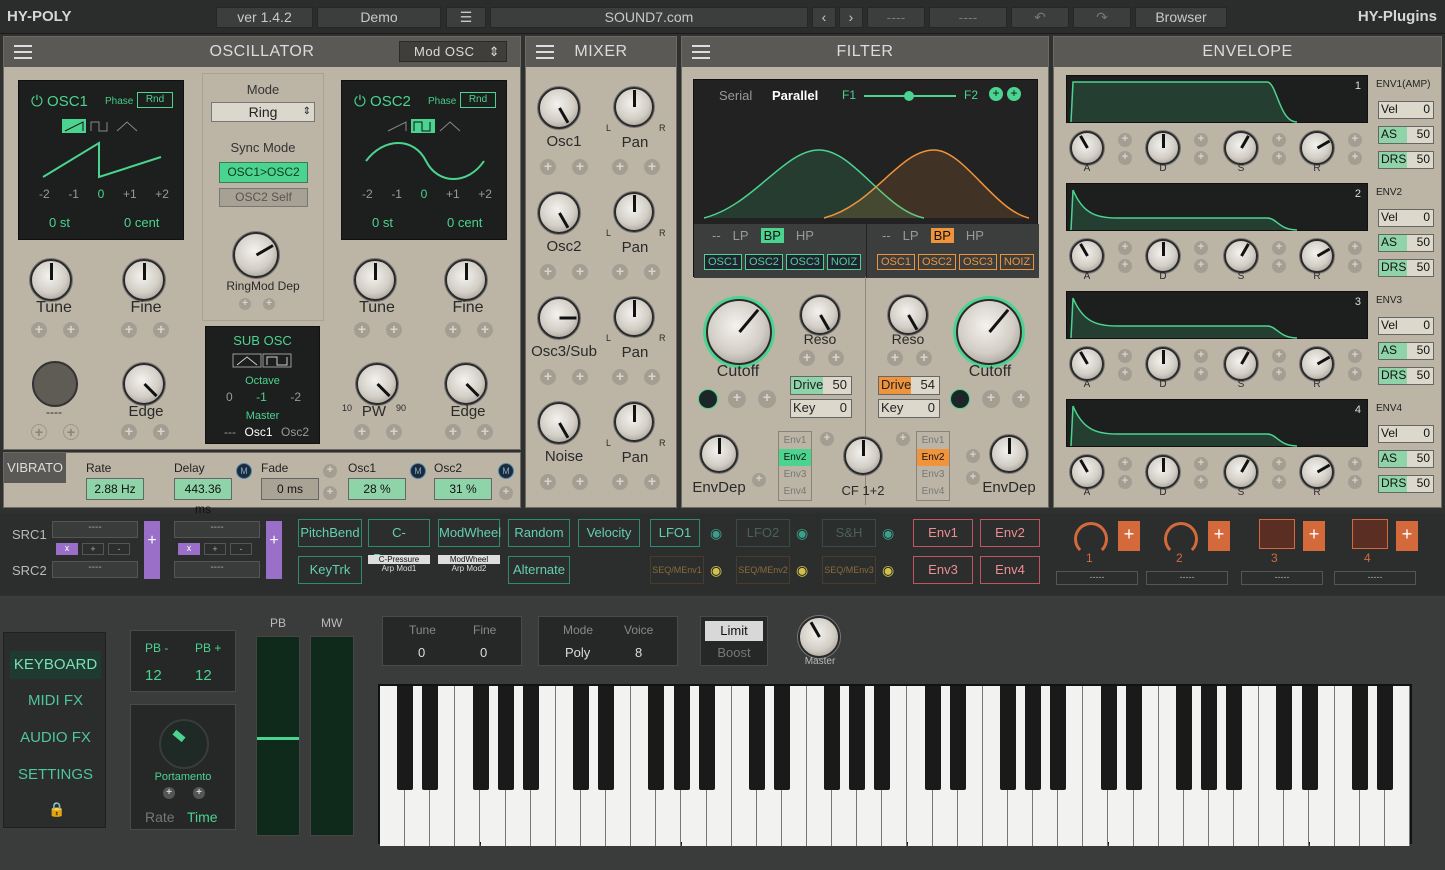 The width and height of the screenshot is (1445, 870). I want to click on preset-bank-button: Demo, so click(379, 17).